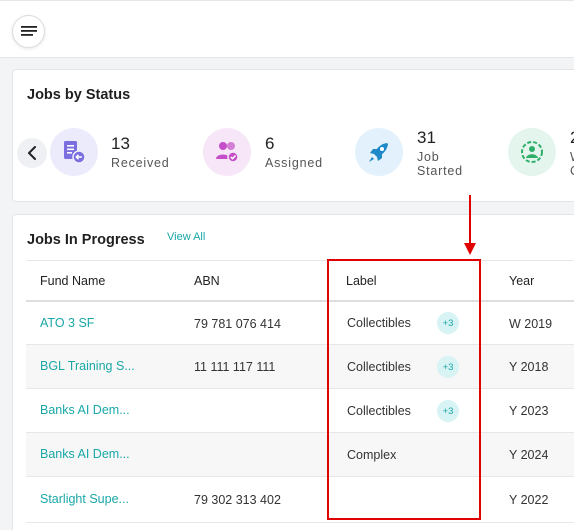 The width and height of the screenshot is (574, 530). Describe the element at coordinates (572, 138) in the screenshot. I see `fourth-status-count: 2` at that location.